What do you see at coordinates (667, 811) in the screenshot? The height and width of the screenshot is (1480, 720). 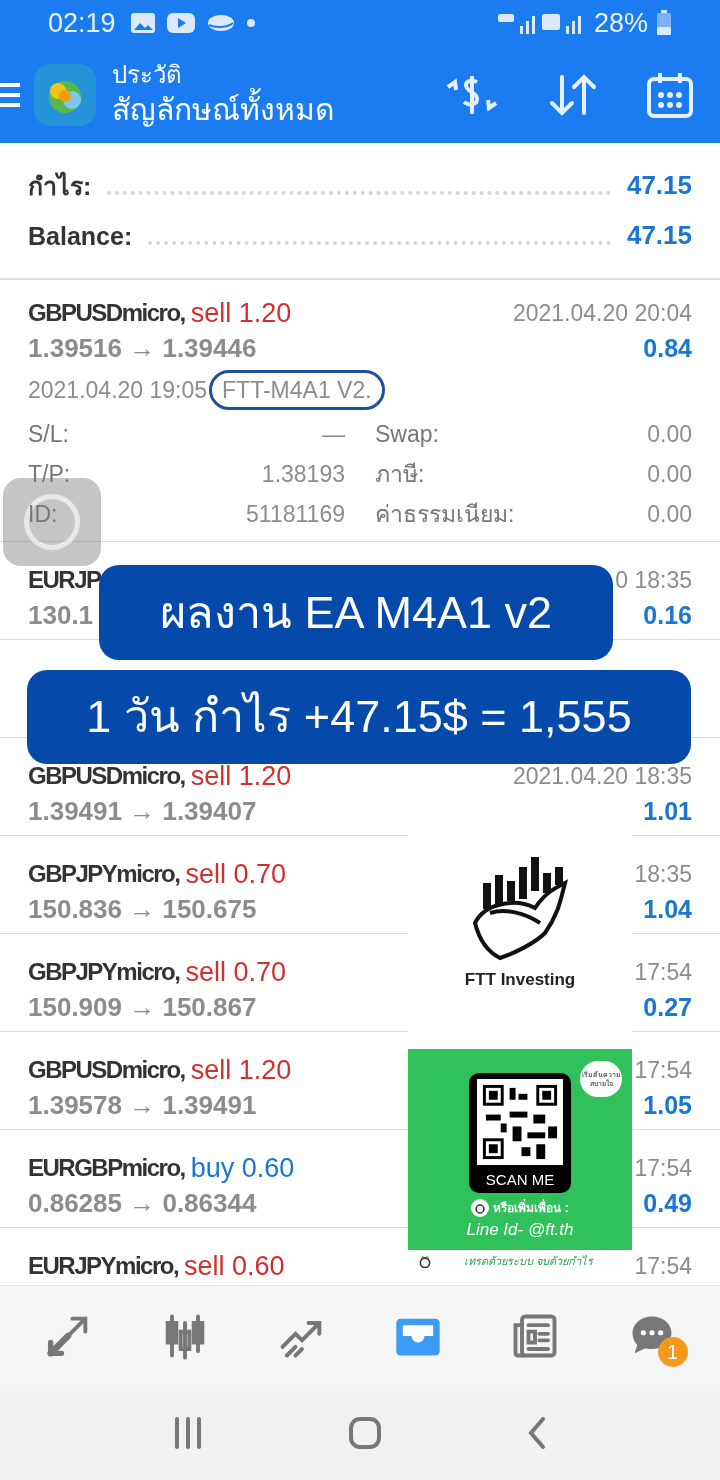 I see `trade-profit: 1.01` at bounding box center [667, 811].